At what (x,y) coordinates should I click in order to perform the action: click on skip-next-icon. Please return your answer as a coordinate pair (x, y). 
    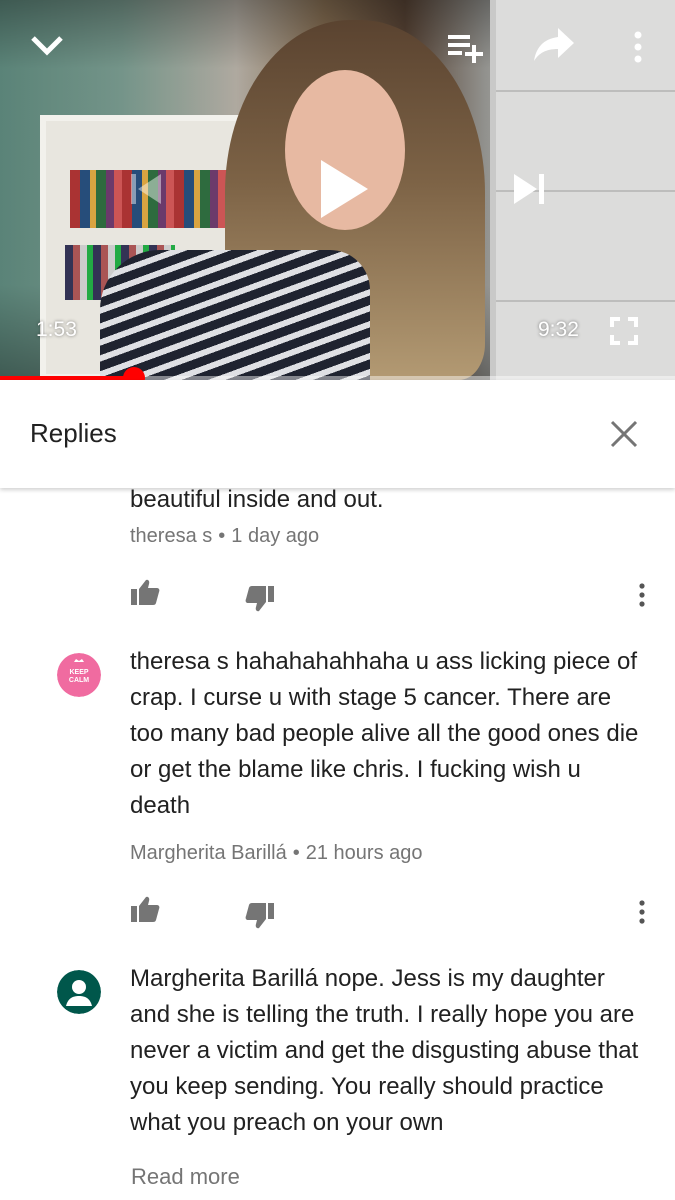
    Looking at the image, I should click on (529, 189).